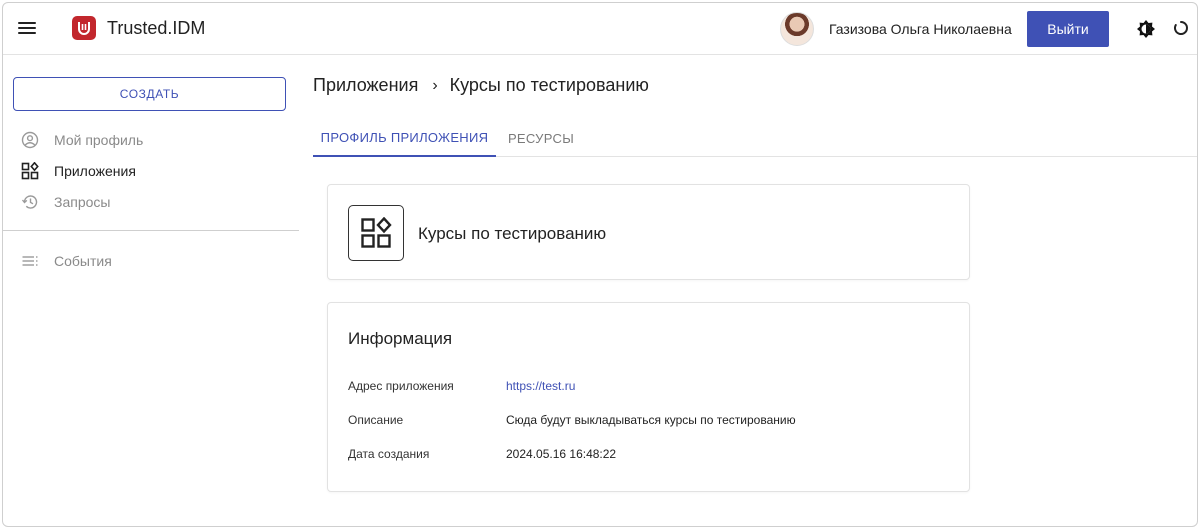 This screenshot has width=1200, height=529. Describe the element at coordinates (648, 232) in the screenshot. I see `app-header-card: Курсы по тестированию` at that location.